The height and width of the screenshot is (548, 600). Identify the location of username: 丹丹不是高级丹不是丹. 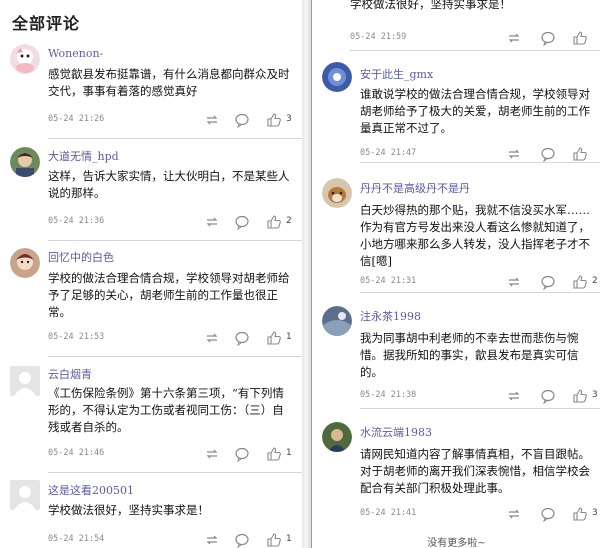
(415, 188).